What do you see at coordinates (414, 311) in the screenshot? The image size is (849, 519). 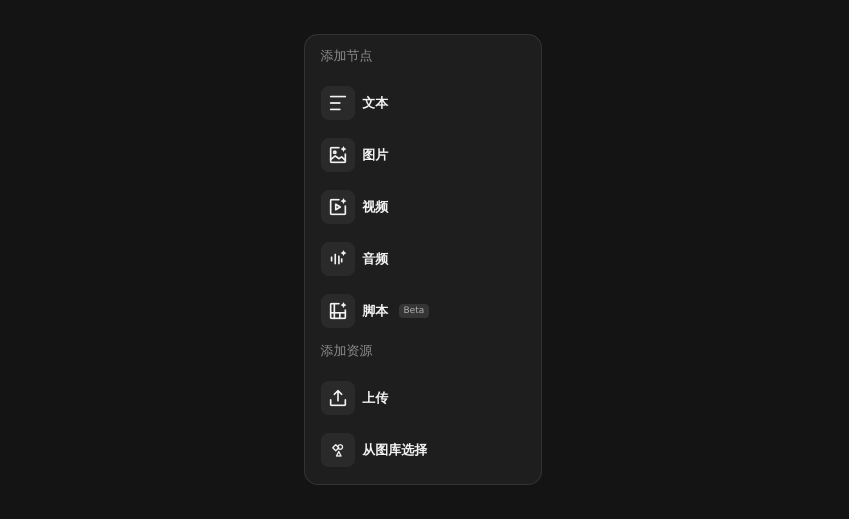 I see `beta-badge: Beta` at bounding box center [414, 311].